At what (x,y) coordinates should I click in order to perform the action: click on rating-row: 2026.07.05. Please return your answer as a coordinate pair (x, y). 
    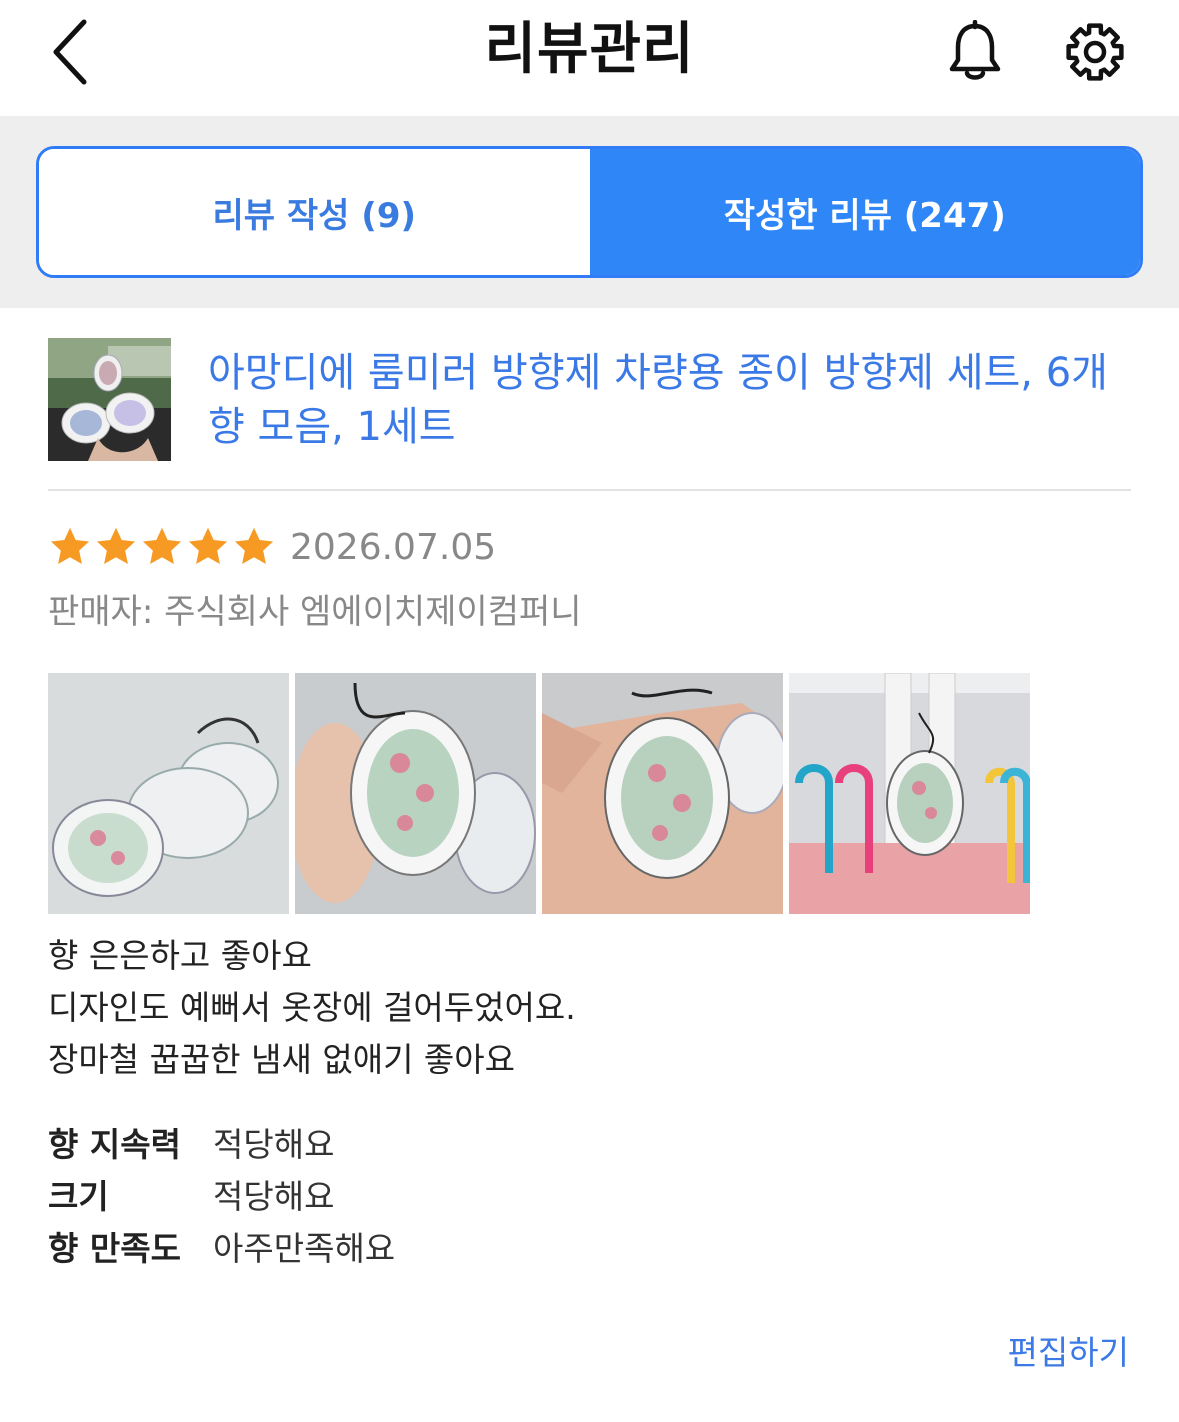
    Looking at the image, I should click on (272, 547).